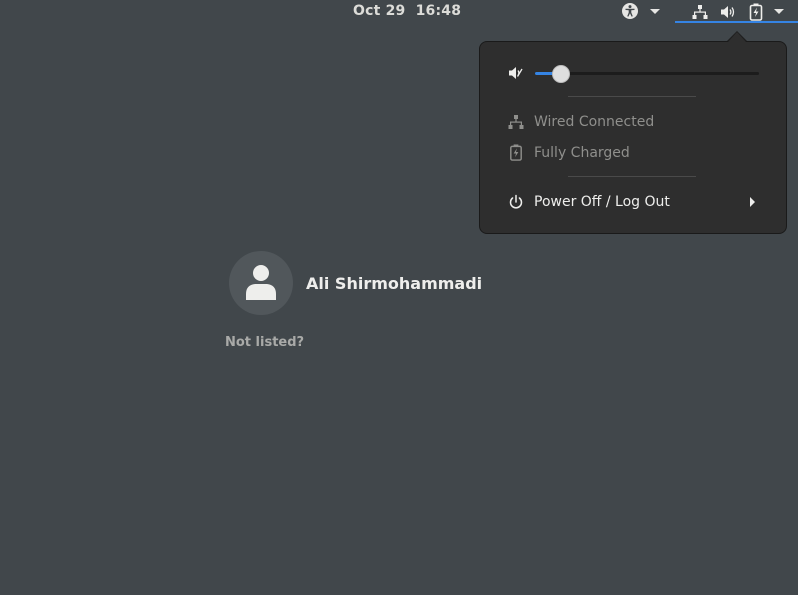 The height and width of the screenshot is (595, 798). What do you see at coordinates (516, 201) in the screenshot?
I see `power-icon` at bounding box center [516, 201].